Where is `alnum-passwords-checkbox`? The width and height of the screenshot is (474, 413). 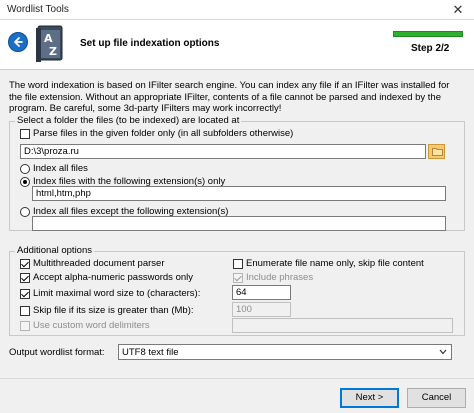 alnum-passwords-checkbox is located at coordinates (25, 277).